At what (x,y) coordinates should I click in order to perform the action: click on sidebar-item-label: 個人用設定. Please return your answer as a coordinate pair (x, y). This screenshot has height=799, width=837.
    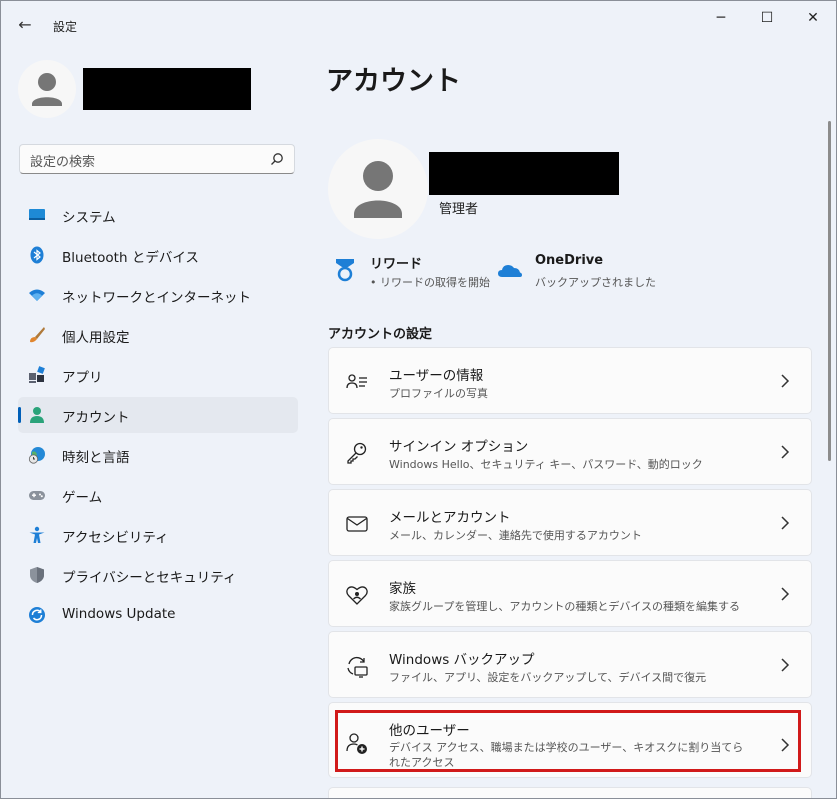
    Looking at the image, I should click on (96, 338).